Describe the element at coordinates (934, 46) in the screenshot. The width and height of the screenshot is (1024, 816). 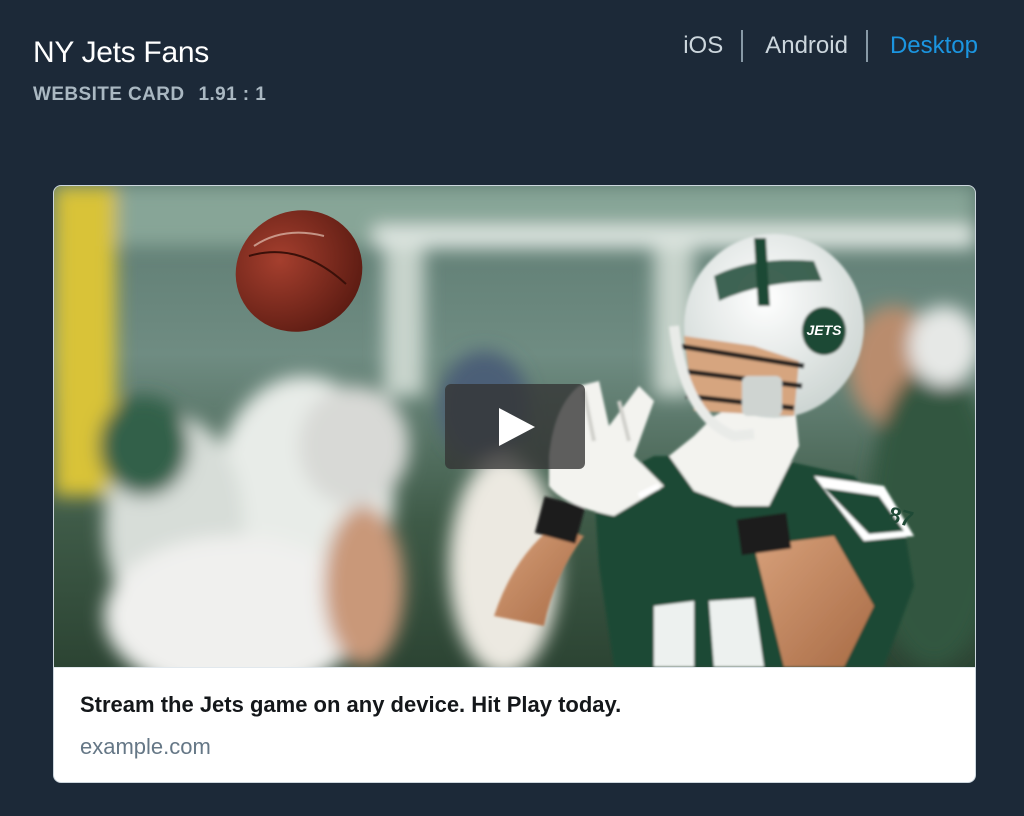
I see `tab-desktop: Desktop` at that location.